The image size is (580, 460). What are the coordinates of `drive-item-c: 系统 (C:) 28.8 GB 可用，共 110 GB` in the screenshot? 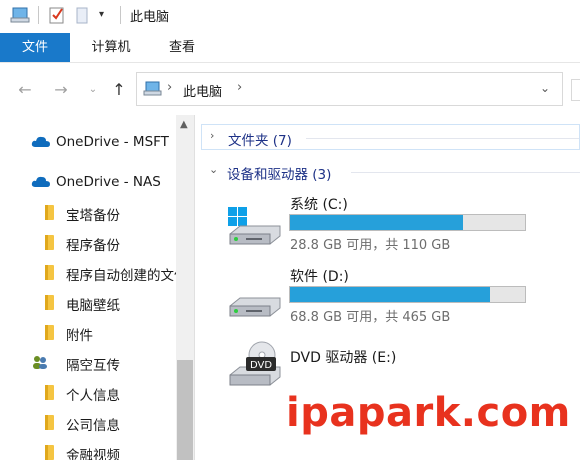 It's located at (403, 226).